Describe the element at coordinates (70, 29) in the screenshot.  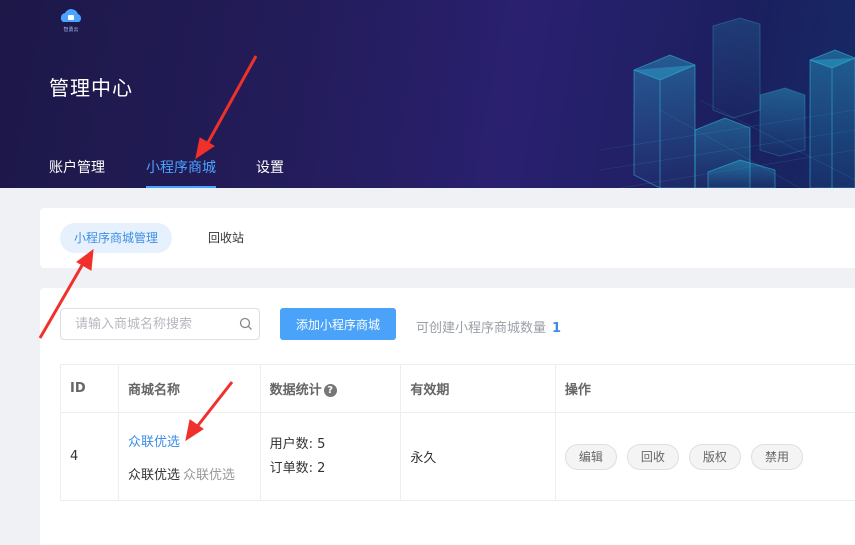
I see `logo-text: 智勇云` at that location.